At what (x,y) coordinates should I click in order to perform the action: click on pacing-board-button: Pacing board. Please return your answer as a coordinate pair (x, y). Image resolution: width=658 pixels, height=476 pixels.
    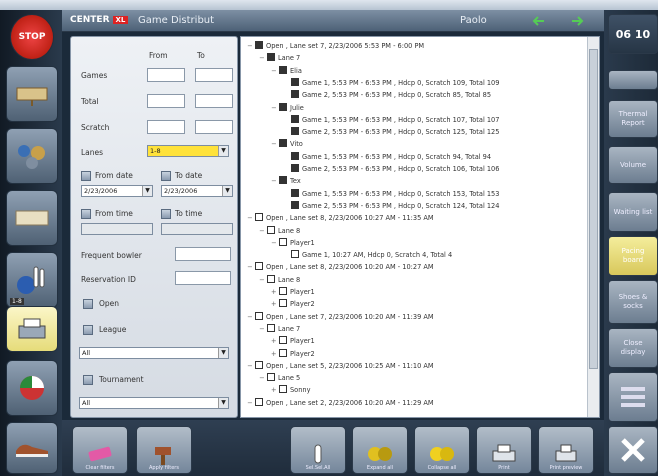
    Looking at the image, I should click on (633, 256).